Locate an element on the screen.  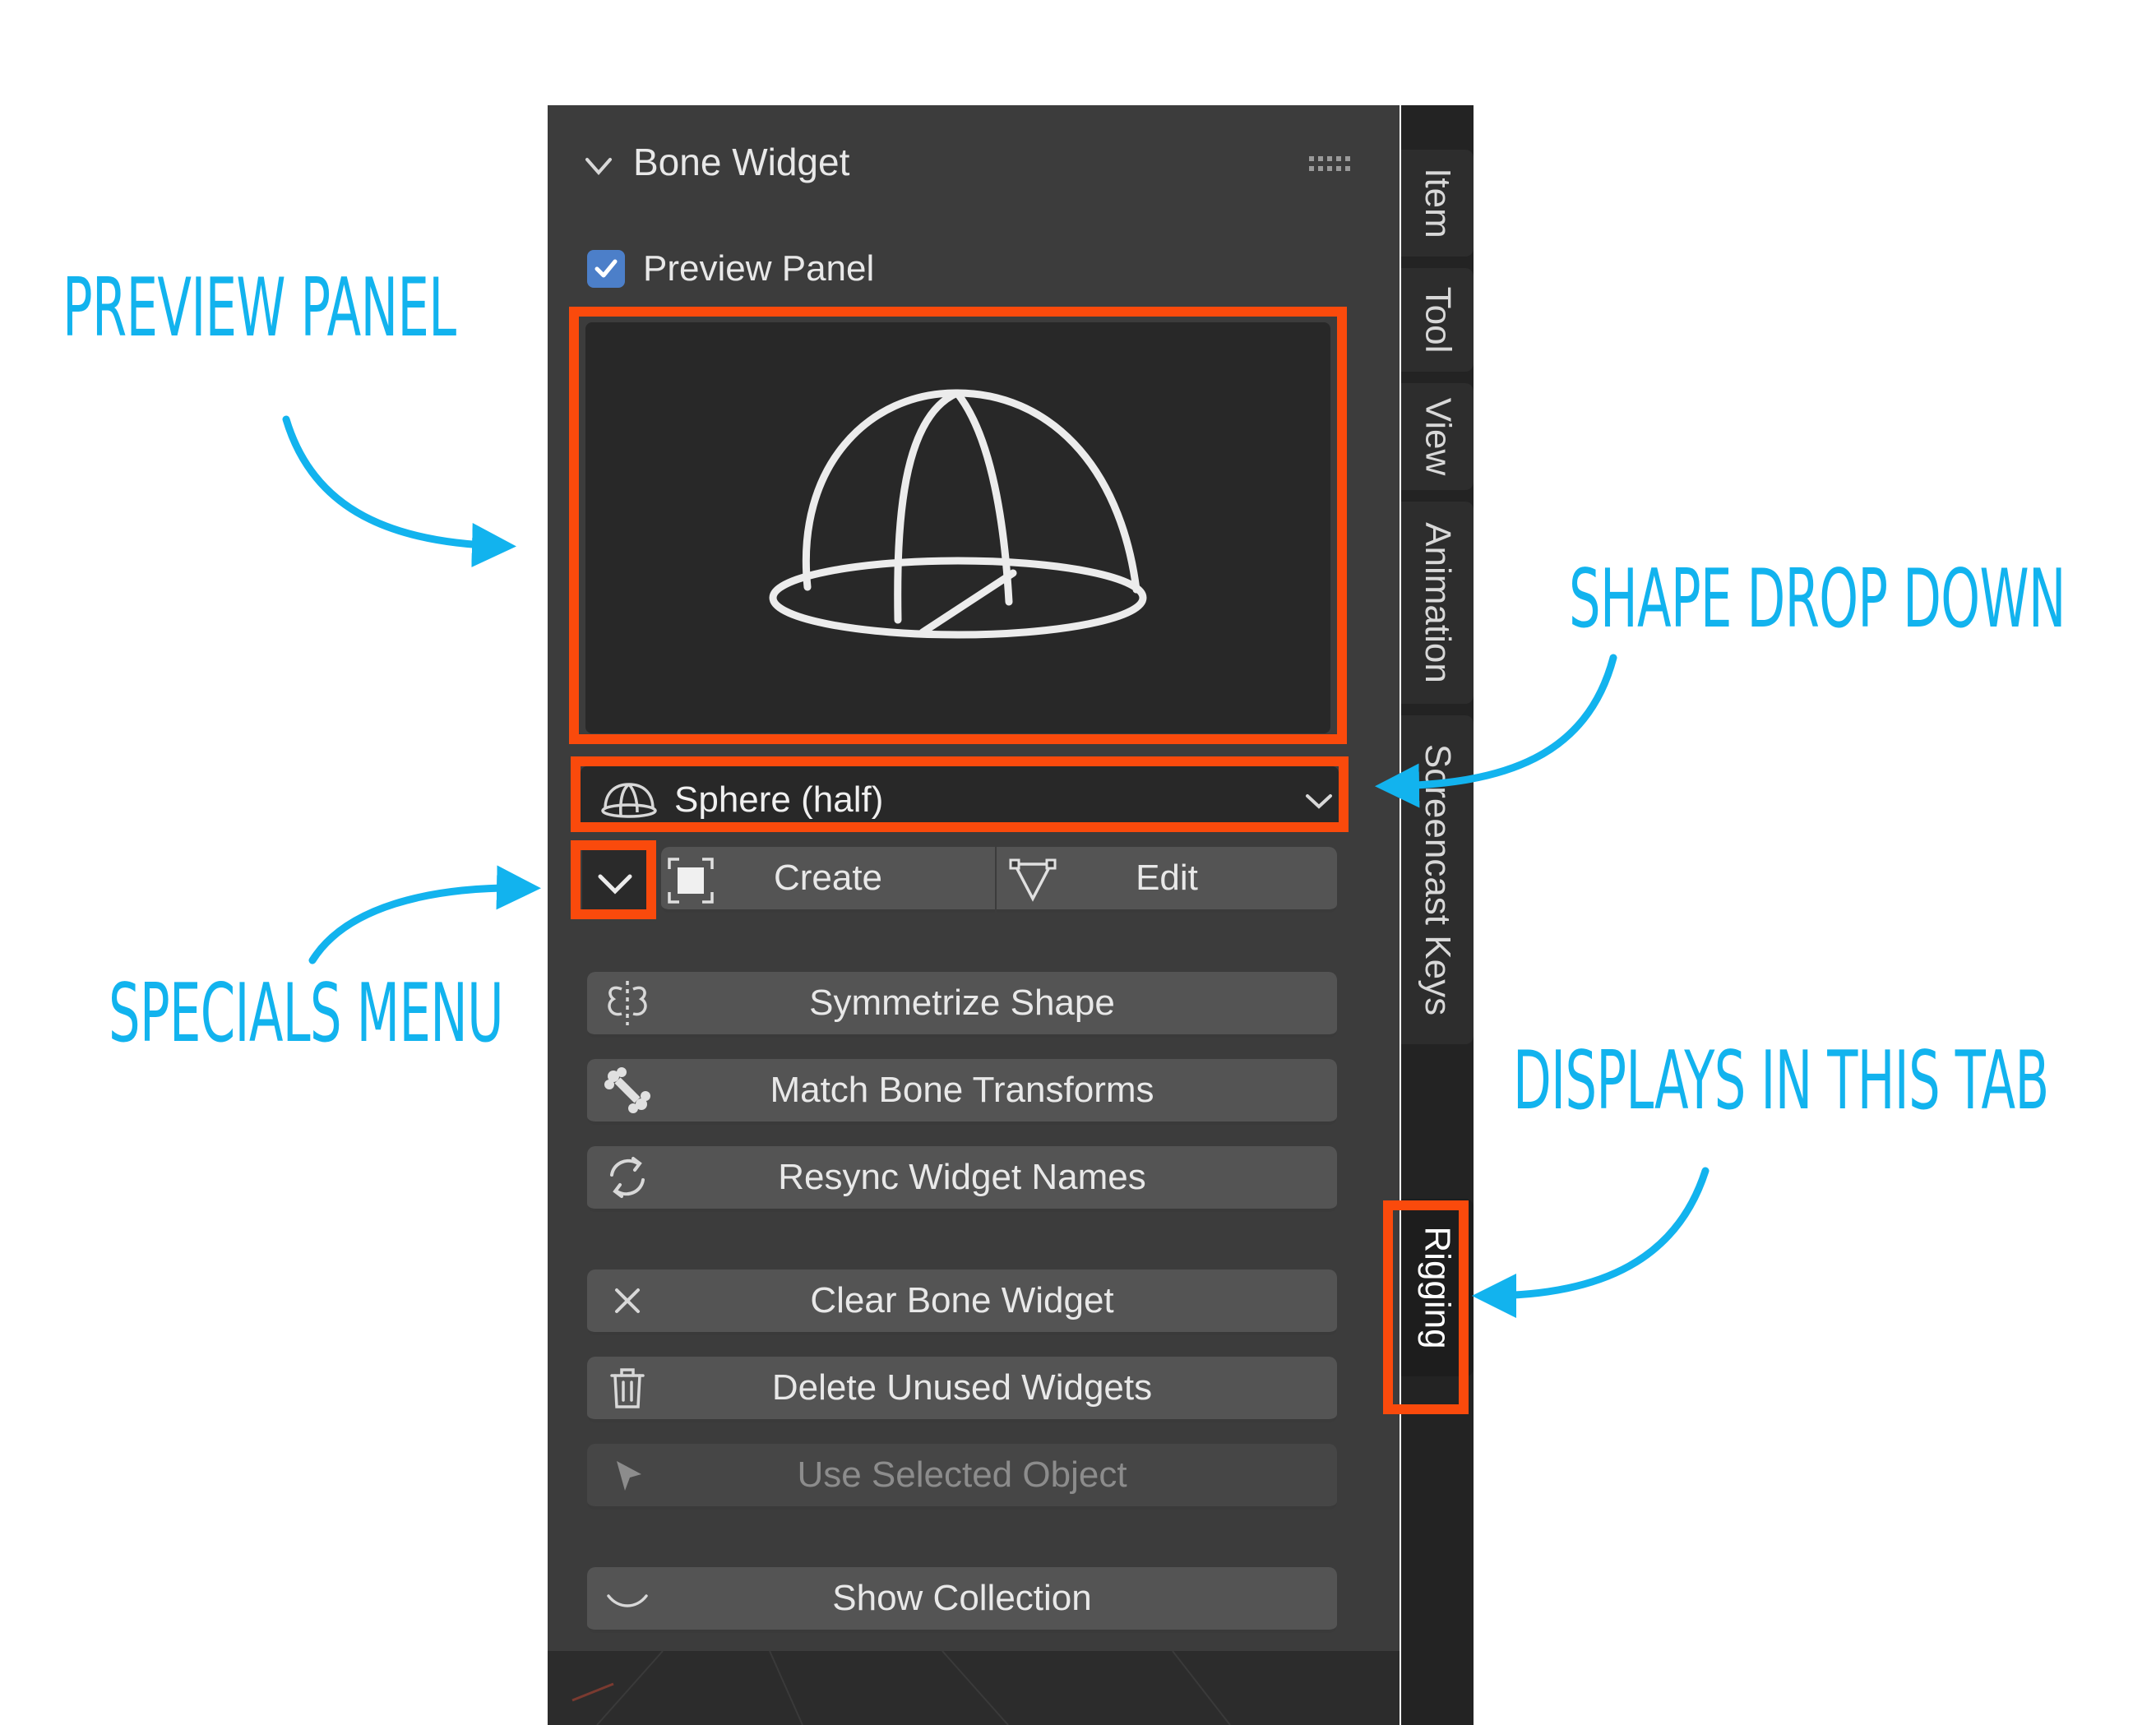
delete-unused-widgets-button: Delete Unused Widgets is located at coordinates (962, 1389).